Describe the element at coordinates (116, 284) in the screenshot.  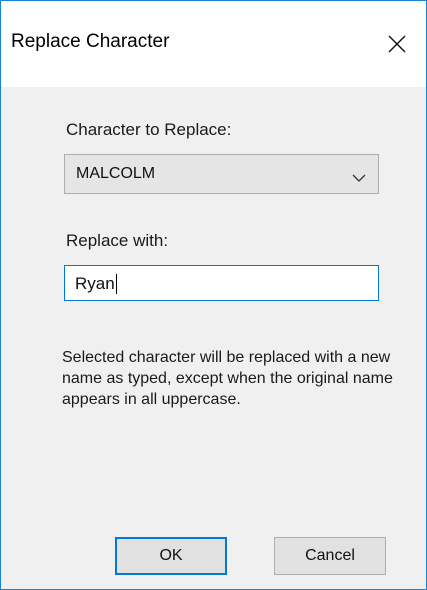
I see `text-caret` at that location.